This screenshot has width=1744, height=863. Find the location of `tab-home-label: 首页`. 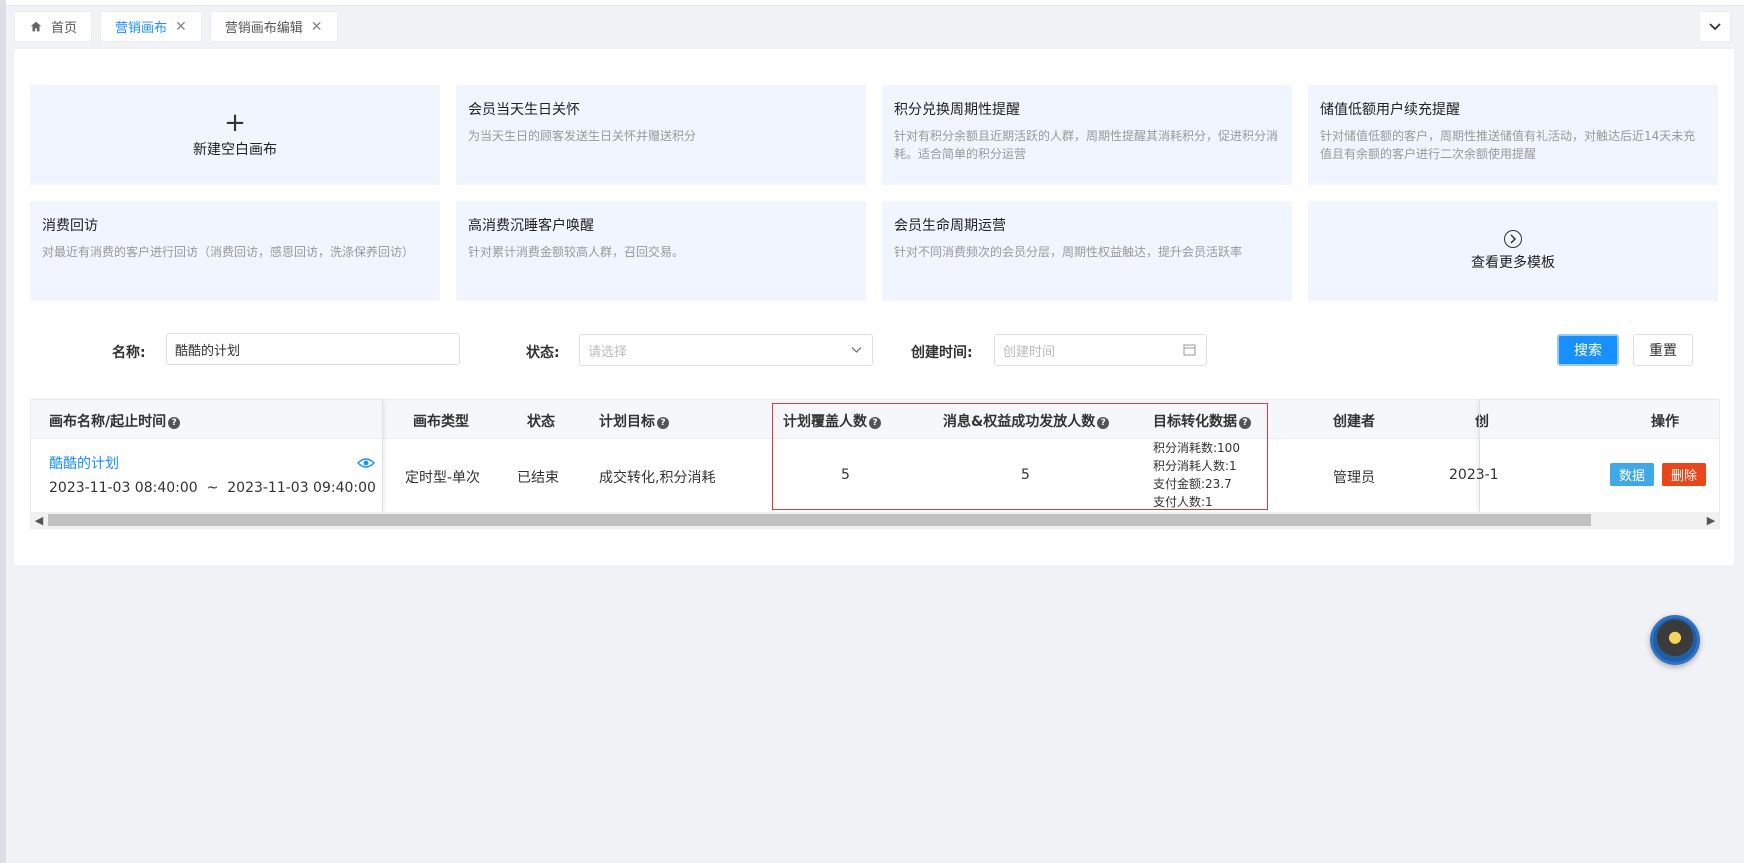

tab-home-label: 首页 is located at coordinates (64, 28).